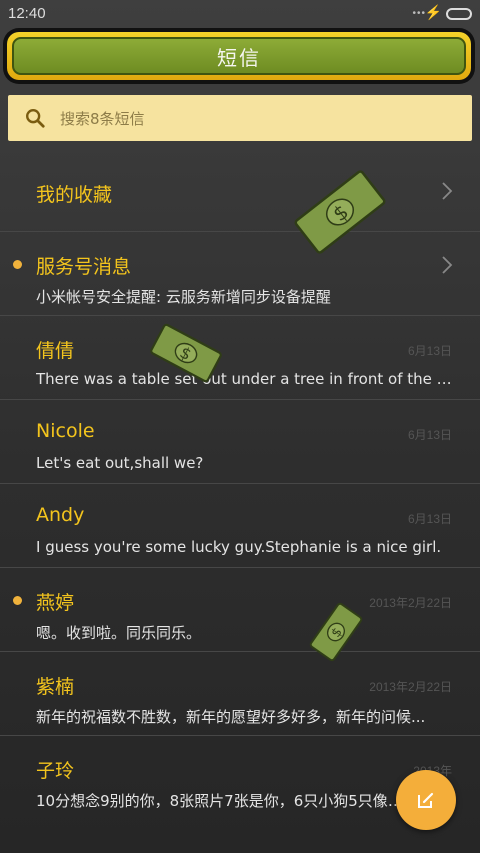  I want to click on search-input: 搜索8条短信, so click(240, 118).